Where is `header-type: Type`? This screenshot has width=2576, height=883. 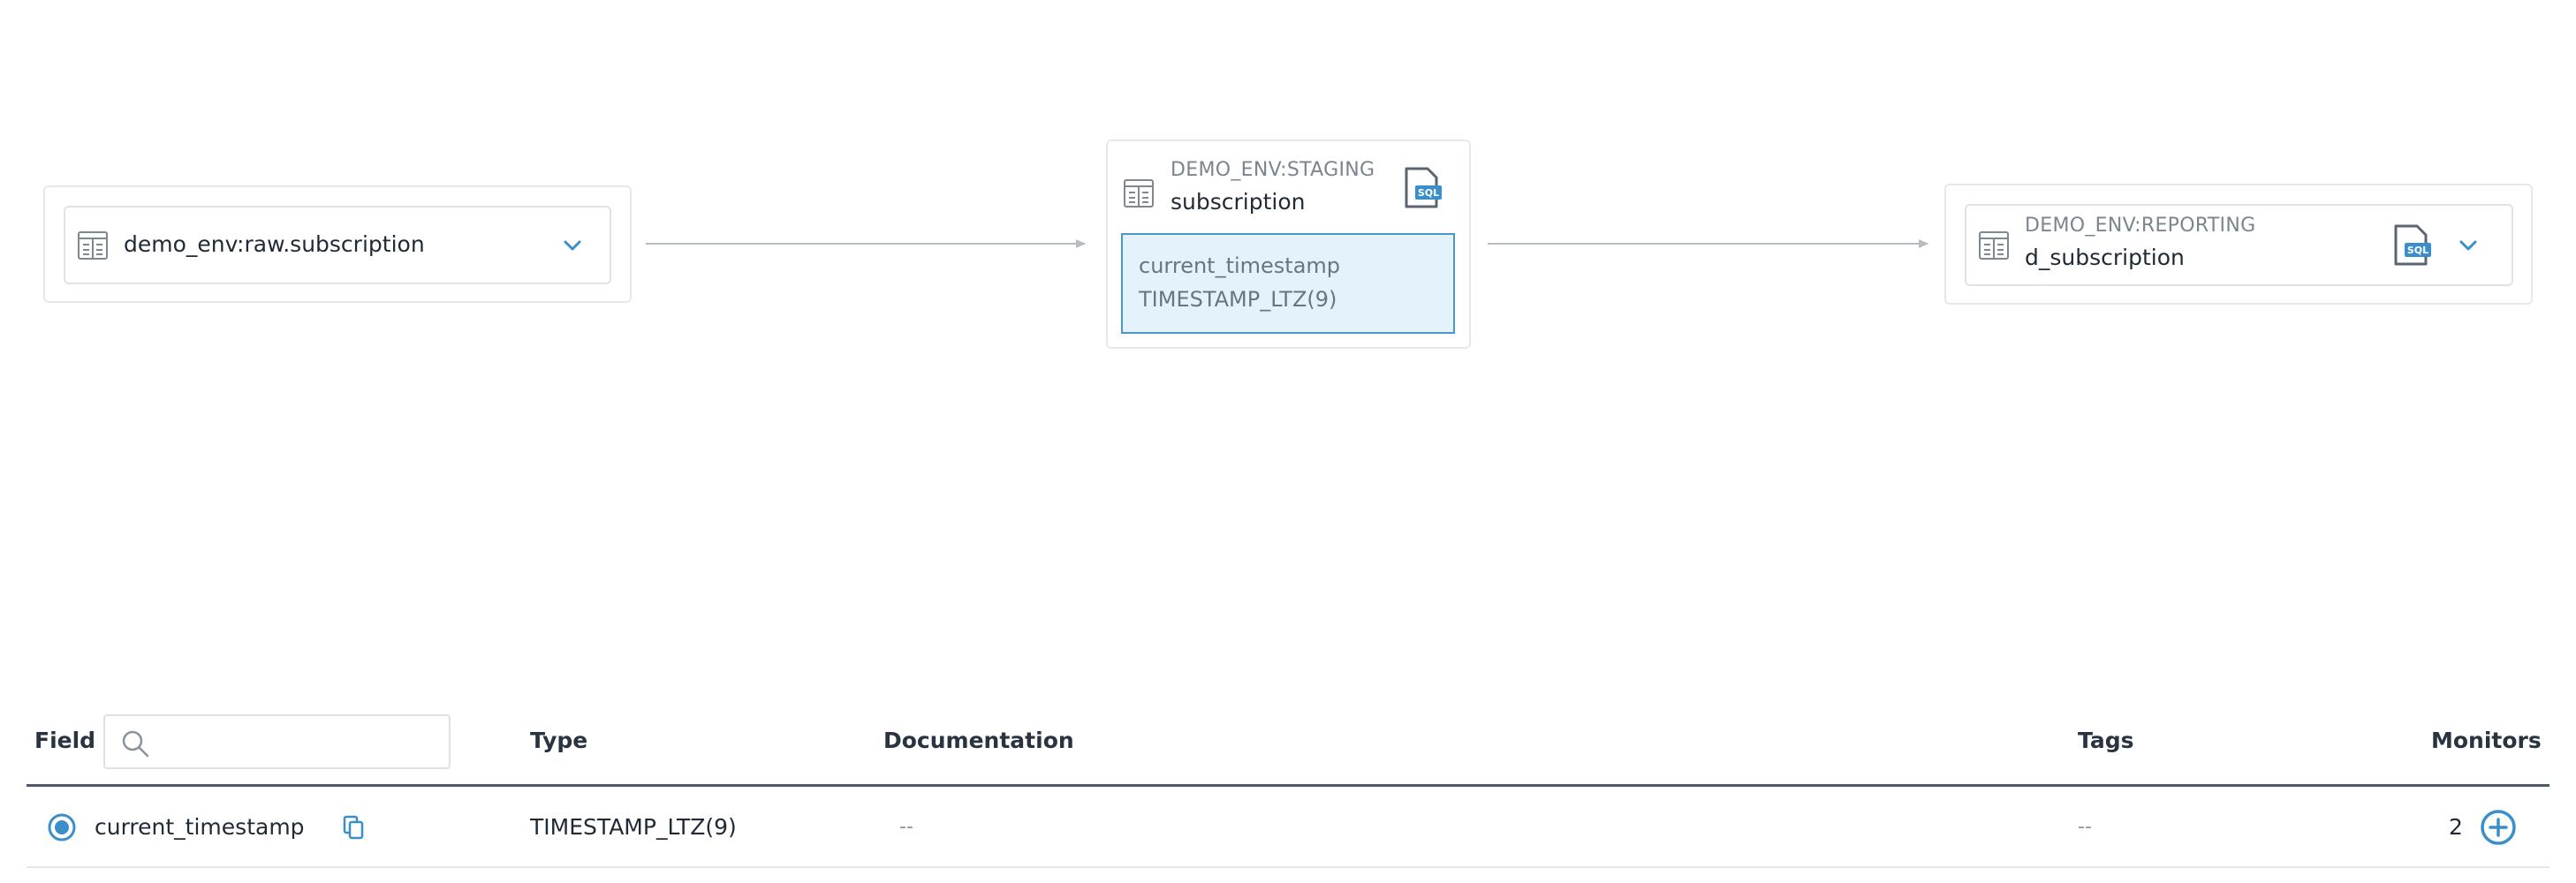 header-type: Type is located at coordinates (559, 740).